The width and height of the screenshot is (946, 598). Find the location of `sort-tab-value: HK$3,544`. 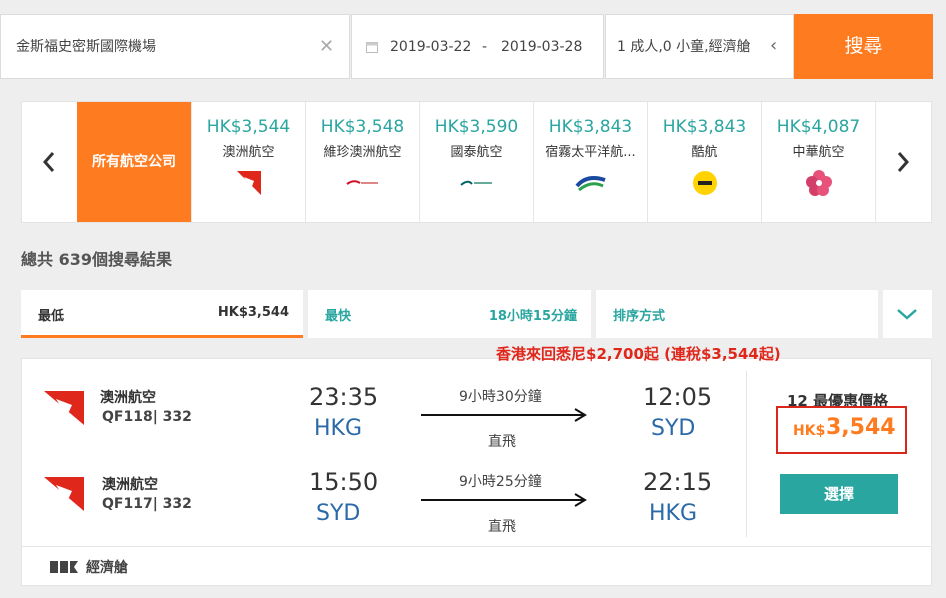

sort-tab-value: HK$3,544 is located at coordinates (253, 312).